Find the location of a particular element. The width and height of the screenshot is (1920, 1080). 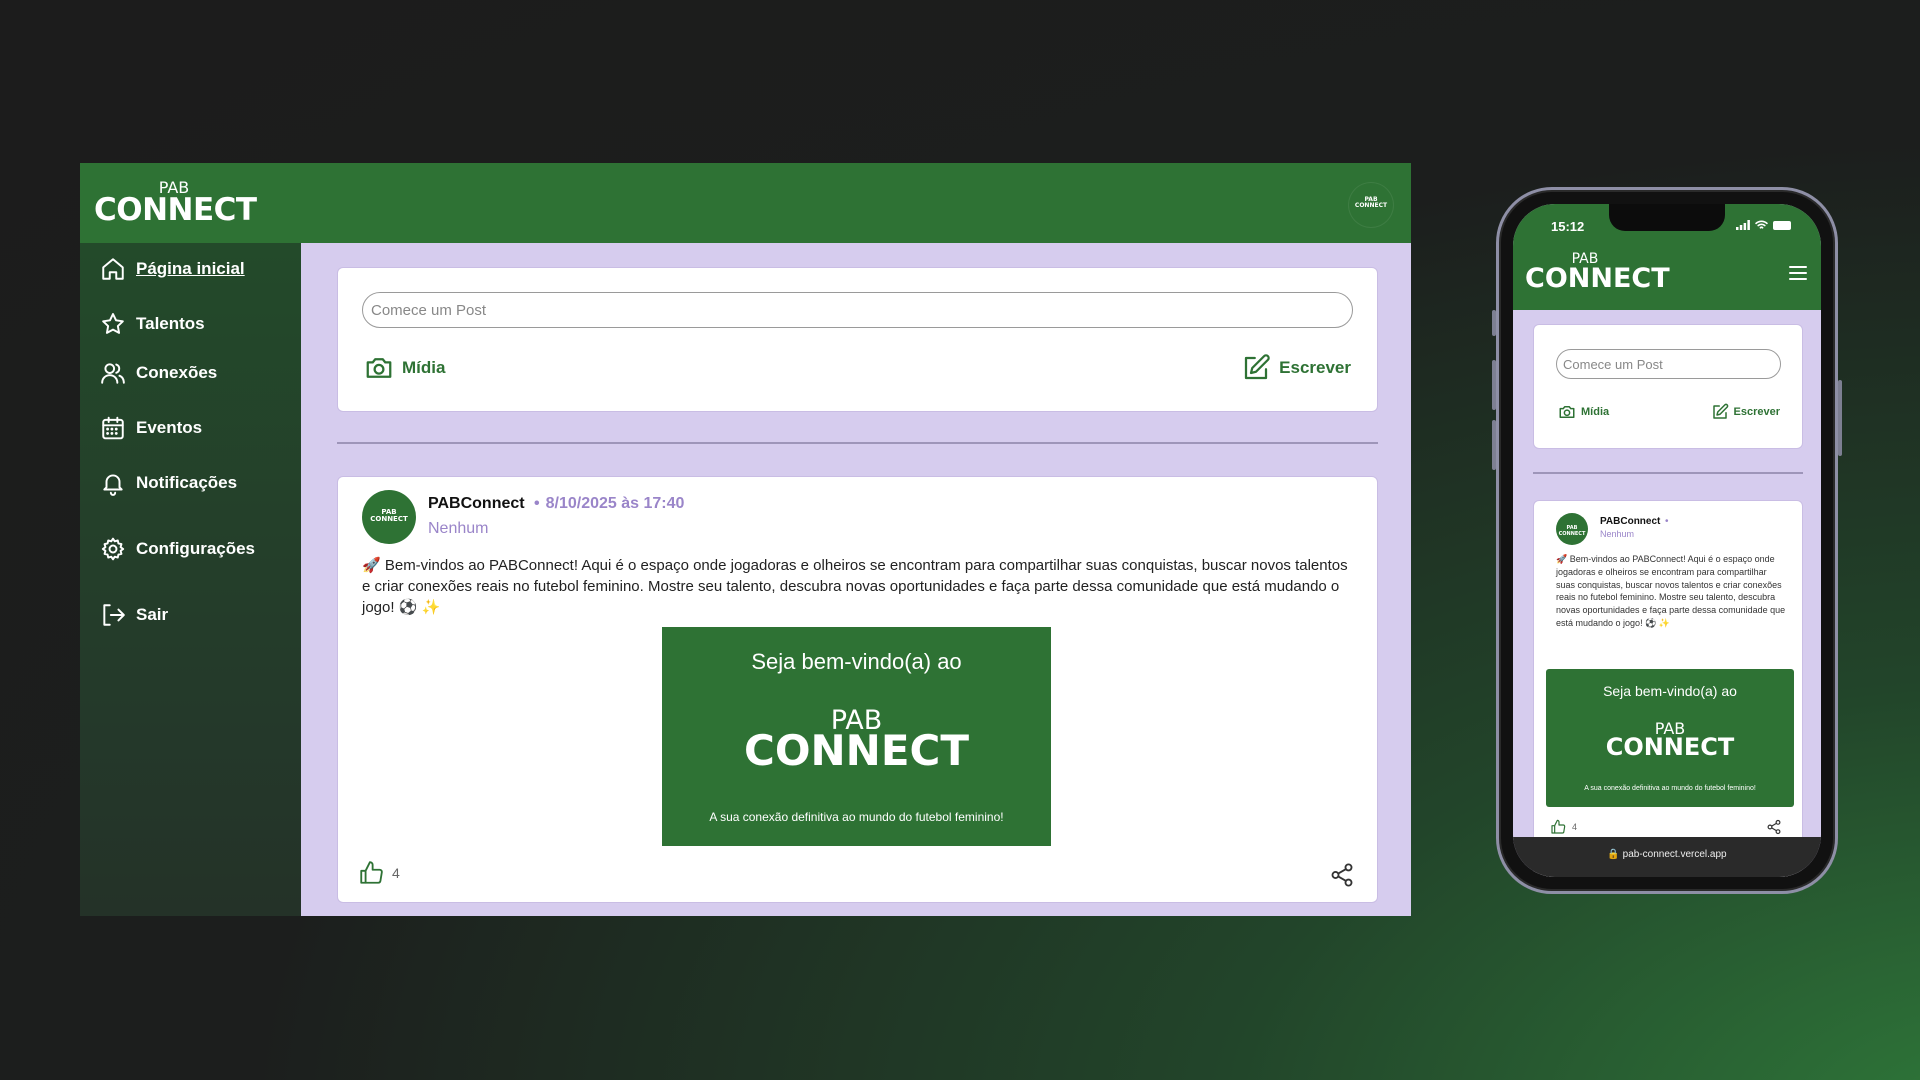

battery-icon is located at coordinates (1782, 225).